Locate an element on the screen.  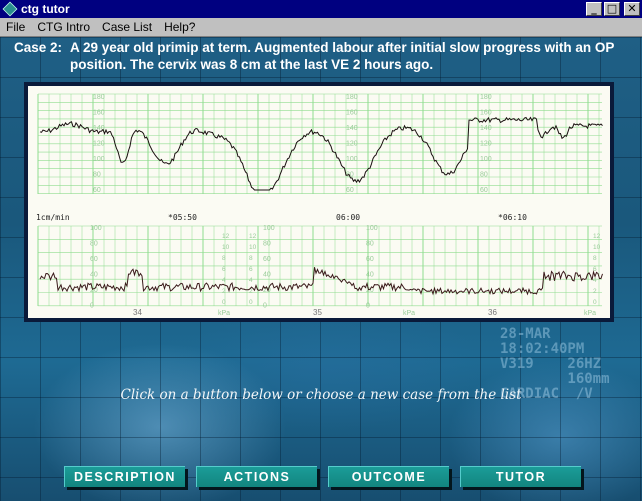
case-label: Case 2: is located at coordinates (38, 47).